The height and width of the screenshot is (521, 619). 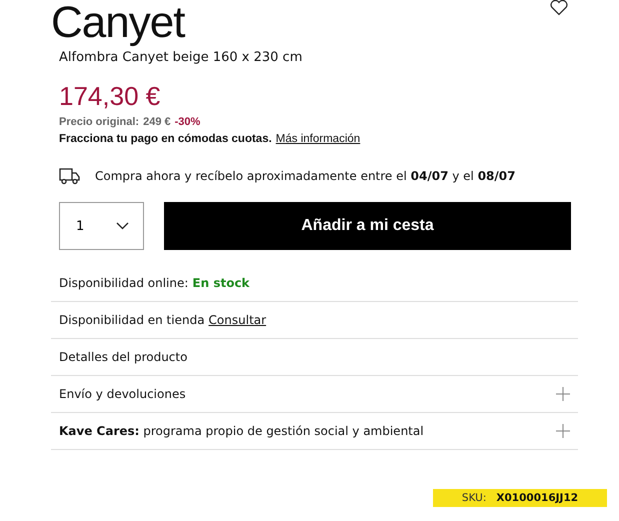 I want to click on heart-icon, so click(x=559, y=8).